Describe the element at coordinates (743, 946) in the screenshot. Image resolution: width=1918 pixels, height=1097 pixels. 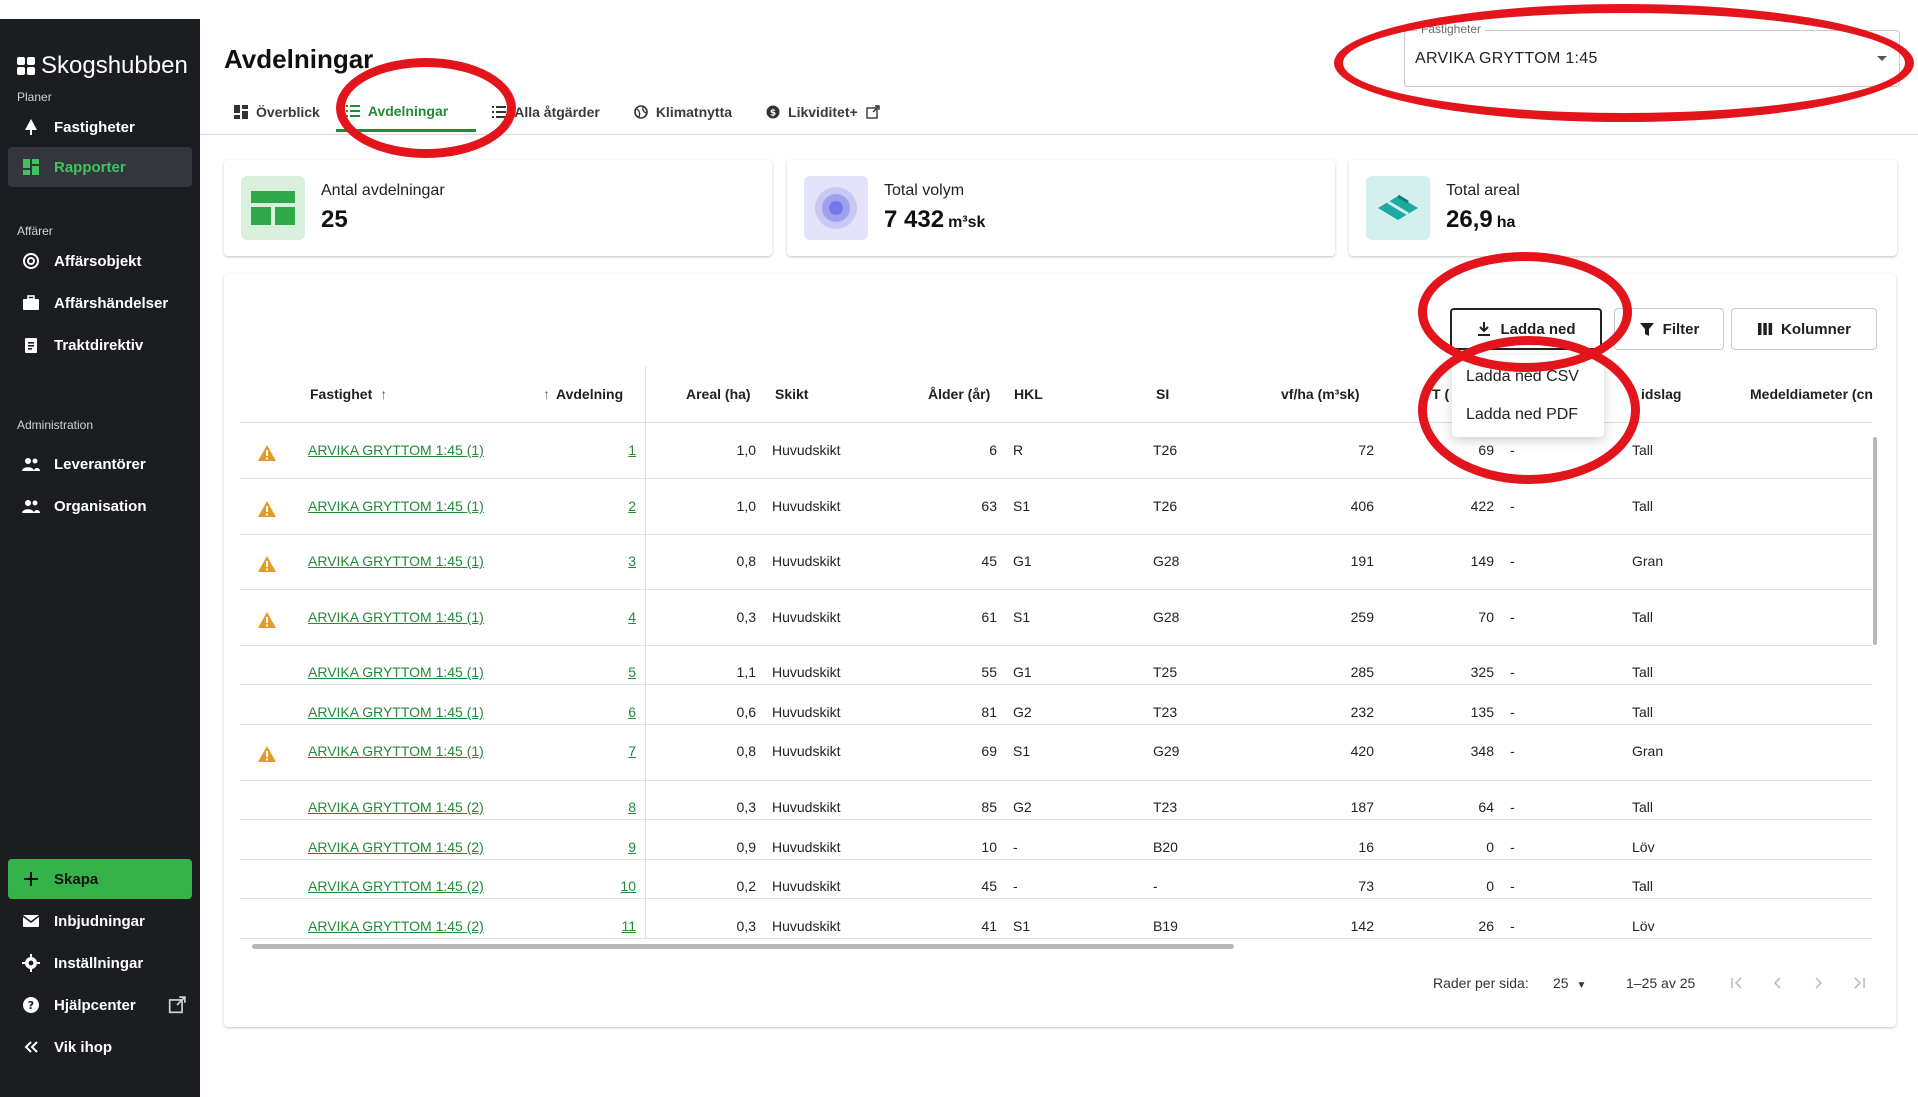
I see `horizontal-scrollbar` at that location.